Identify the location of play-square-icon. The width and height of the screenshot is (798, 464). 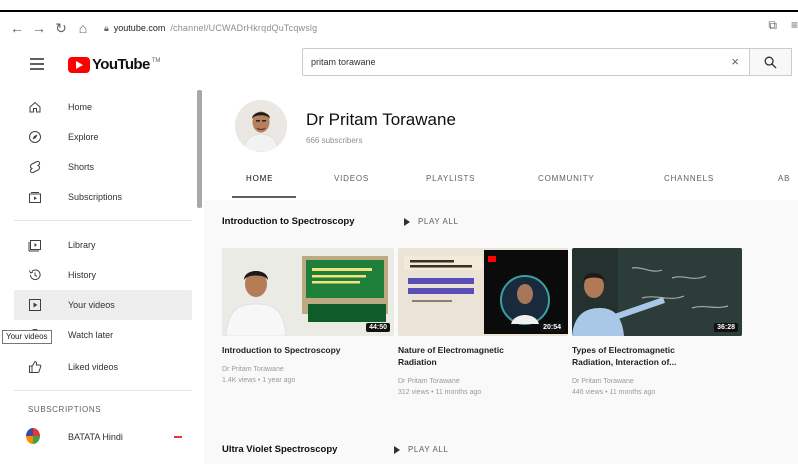
(35, 305).